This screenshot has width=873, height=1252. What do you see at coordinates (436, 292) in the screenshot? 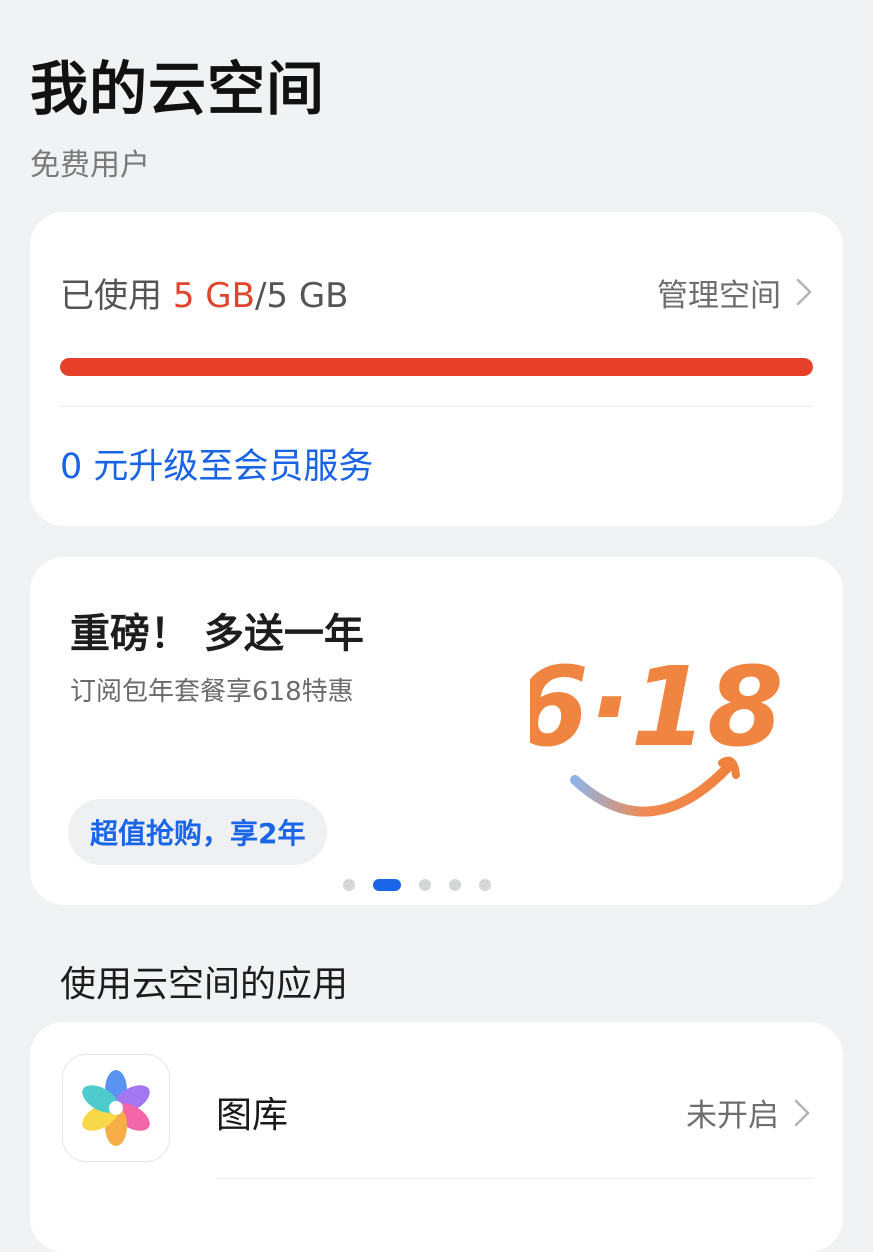
I see `usage-row: 已使用 5 GB/5 GB 管理空间` at bounding box center [436, 292].